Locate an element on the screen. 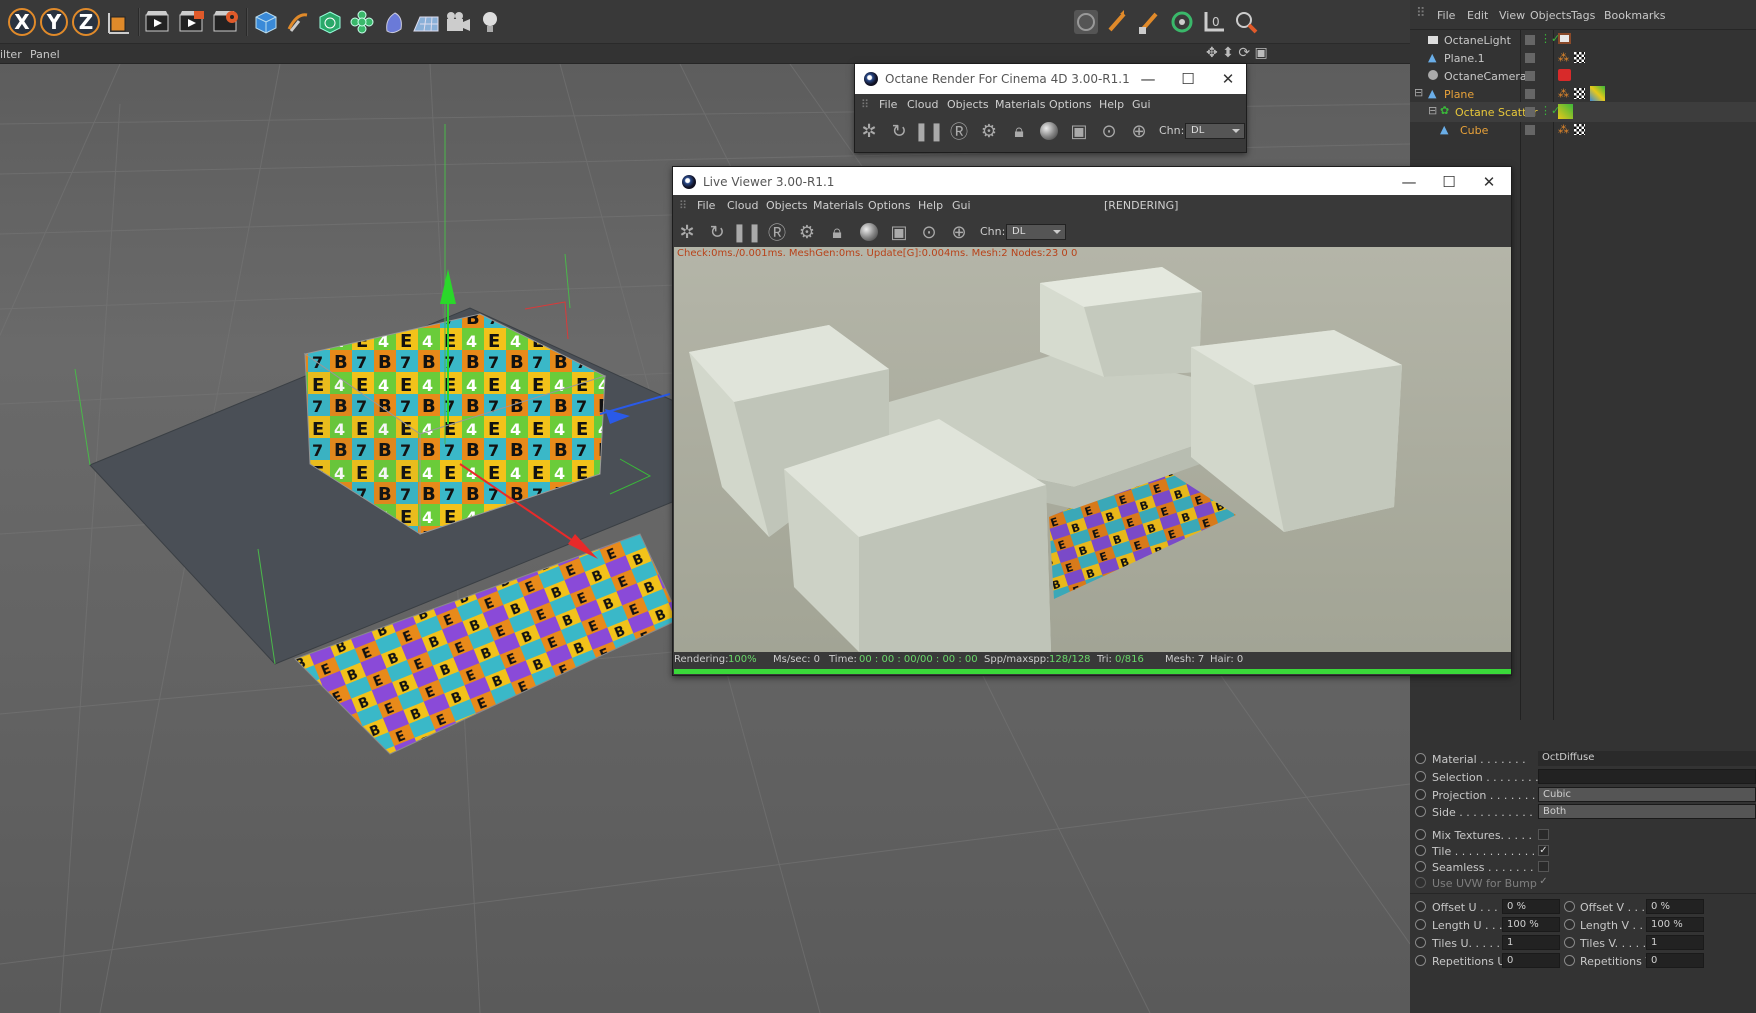  lv-menu-cloud: Cloud is located at coordinates (742, 205).